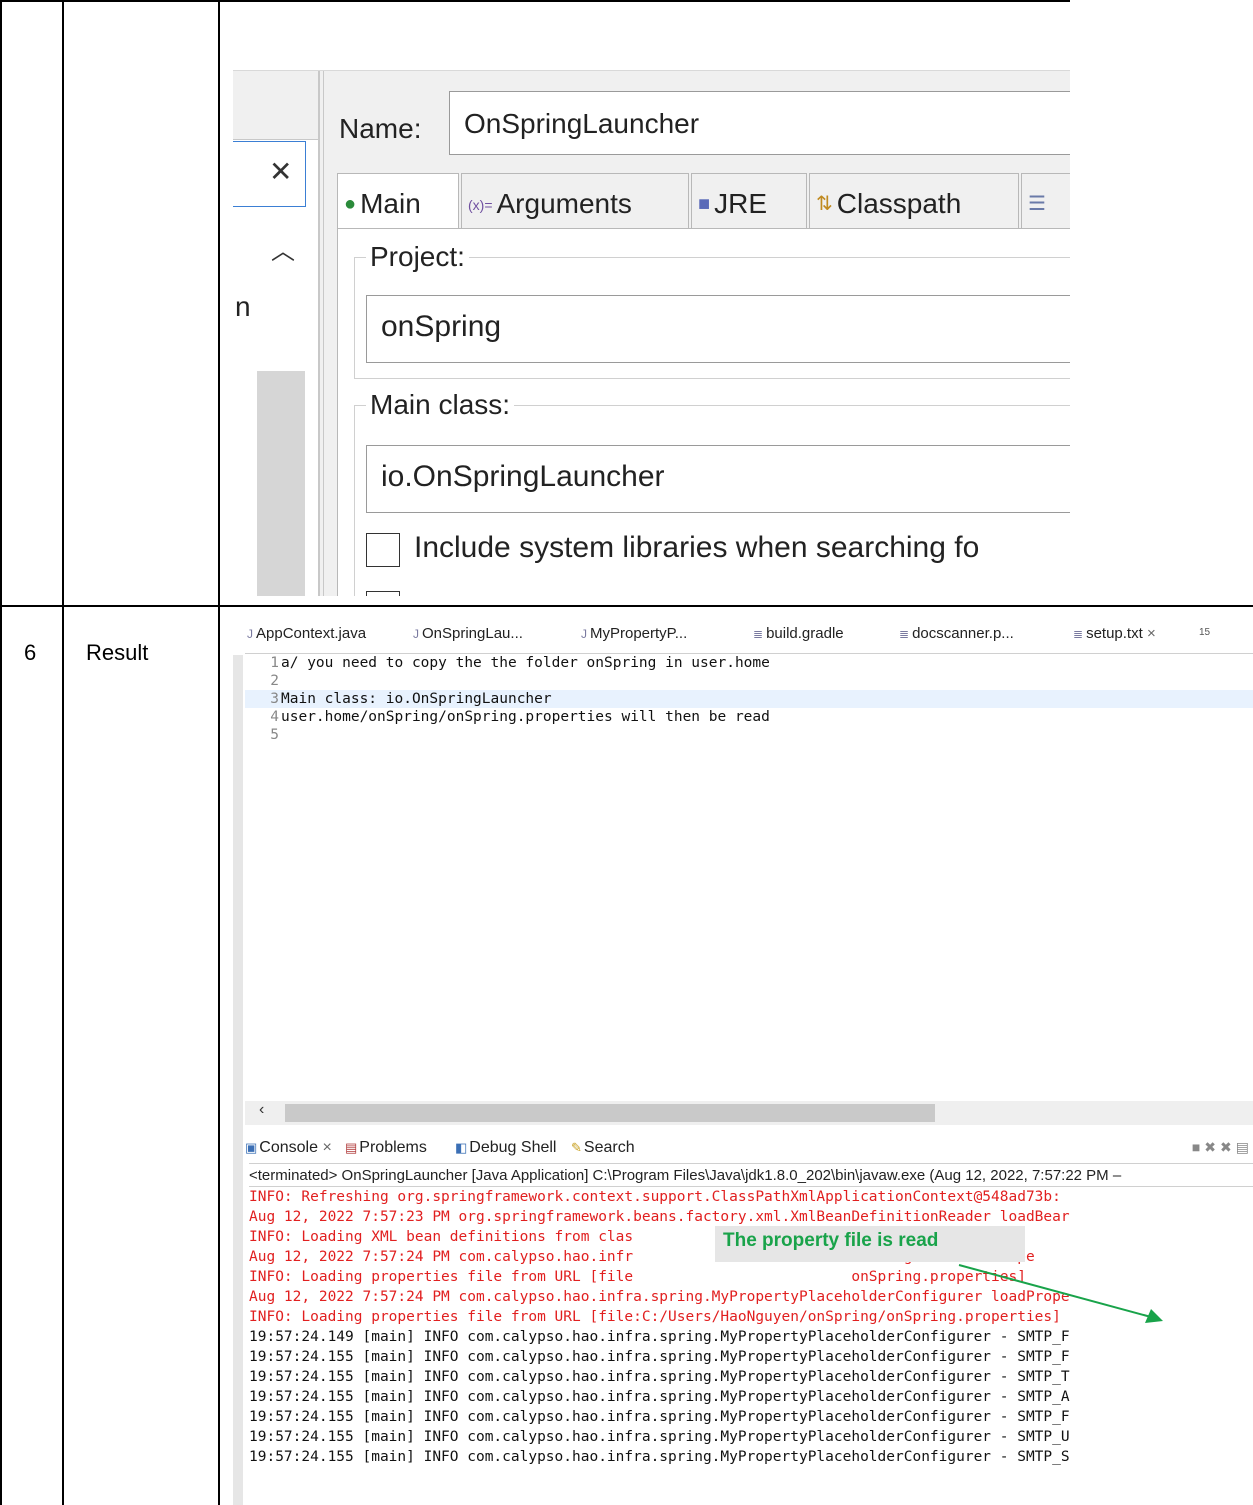 Image resolution: width=1253 pixels, height=1505 pixels. Describe the element at coordinates (805, 633) in the screenshot. I see `editor-tab-label: build.gradle` at that location.